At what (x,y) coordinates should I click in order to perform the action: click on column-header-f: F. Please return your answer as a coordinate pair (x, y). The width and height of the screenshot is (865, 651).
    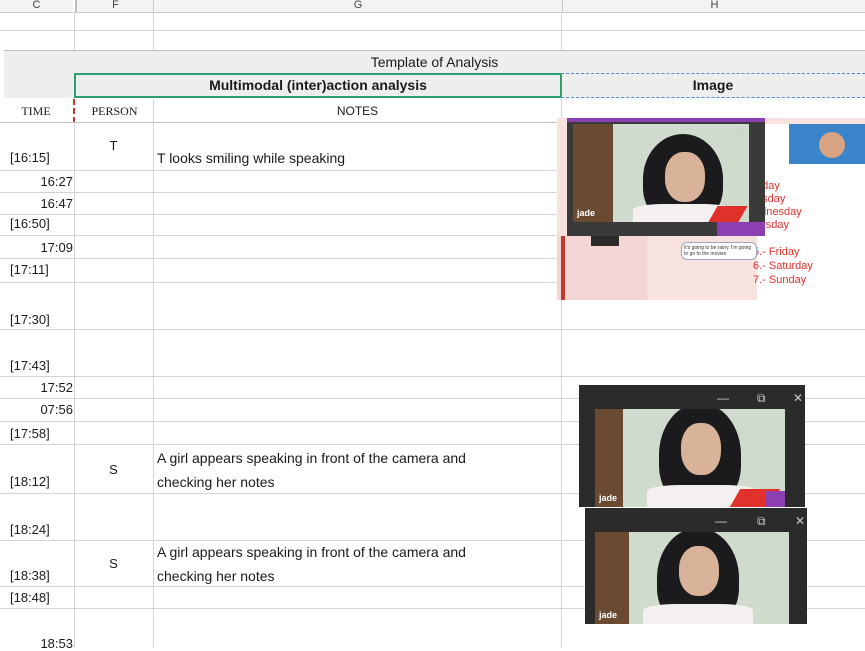
    Looking at the image, I should click on (114, 6).